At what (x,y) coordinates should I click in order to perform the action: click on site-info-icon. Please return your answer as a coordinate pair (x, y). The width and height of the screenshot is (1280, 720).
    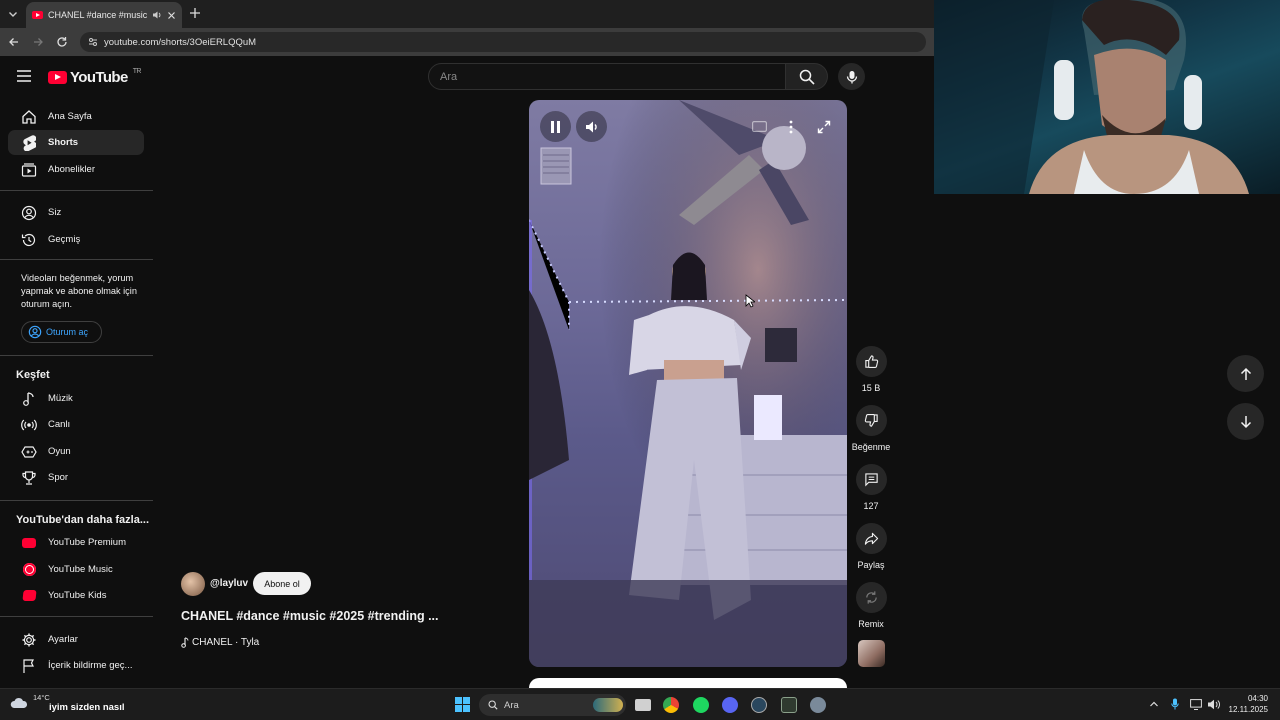
    Looking at the image, I should click on (93, 42).